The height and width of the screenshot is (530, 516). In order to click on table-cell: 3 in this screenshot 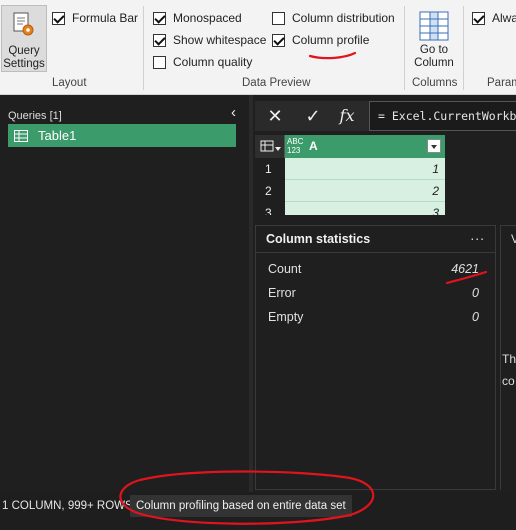, I will do `click(365, 208)`.